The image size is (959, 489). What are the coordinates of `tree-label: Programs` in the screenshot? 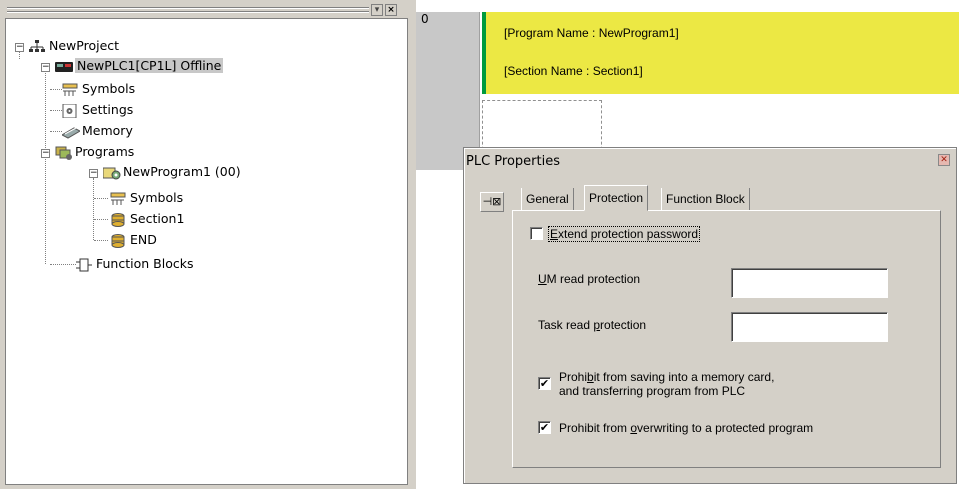 It's located at (105, 151).